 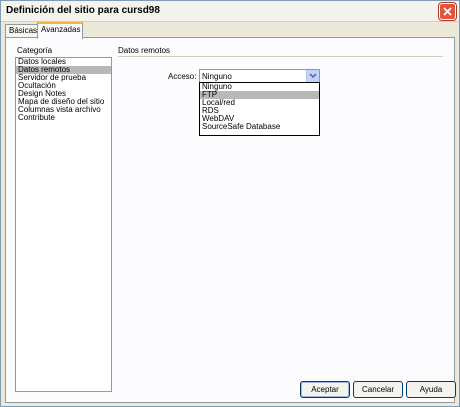 I want to click on access-select-value: Ninguno, so click(x=217, y=76).